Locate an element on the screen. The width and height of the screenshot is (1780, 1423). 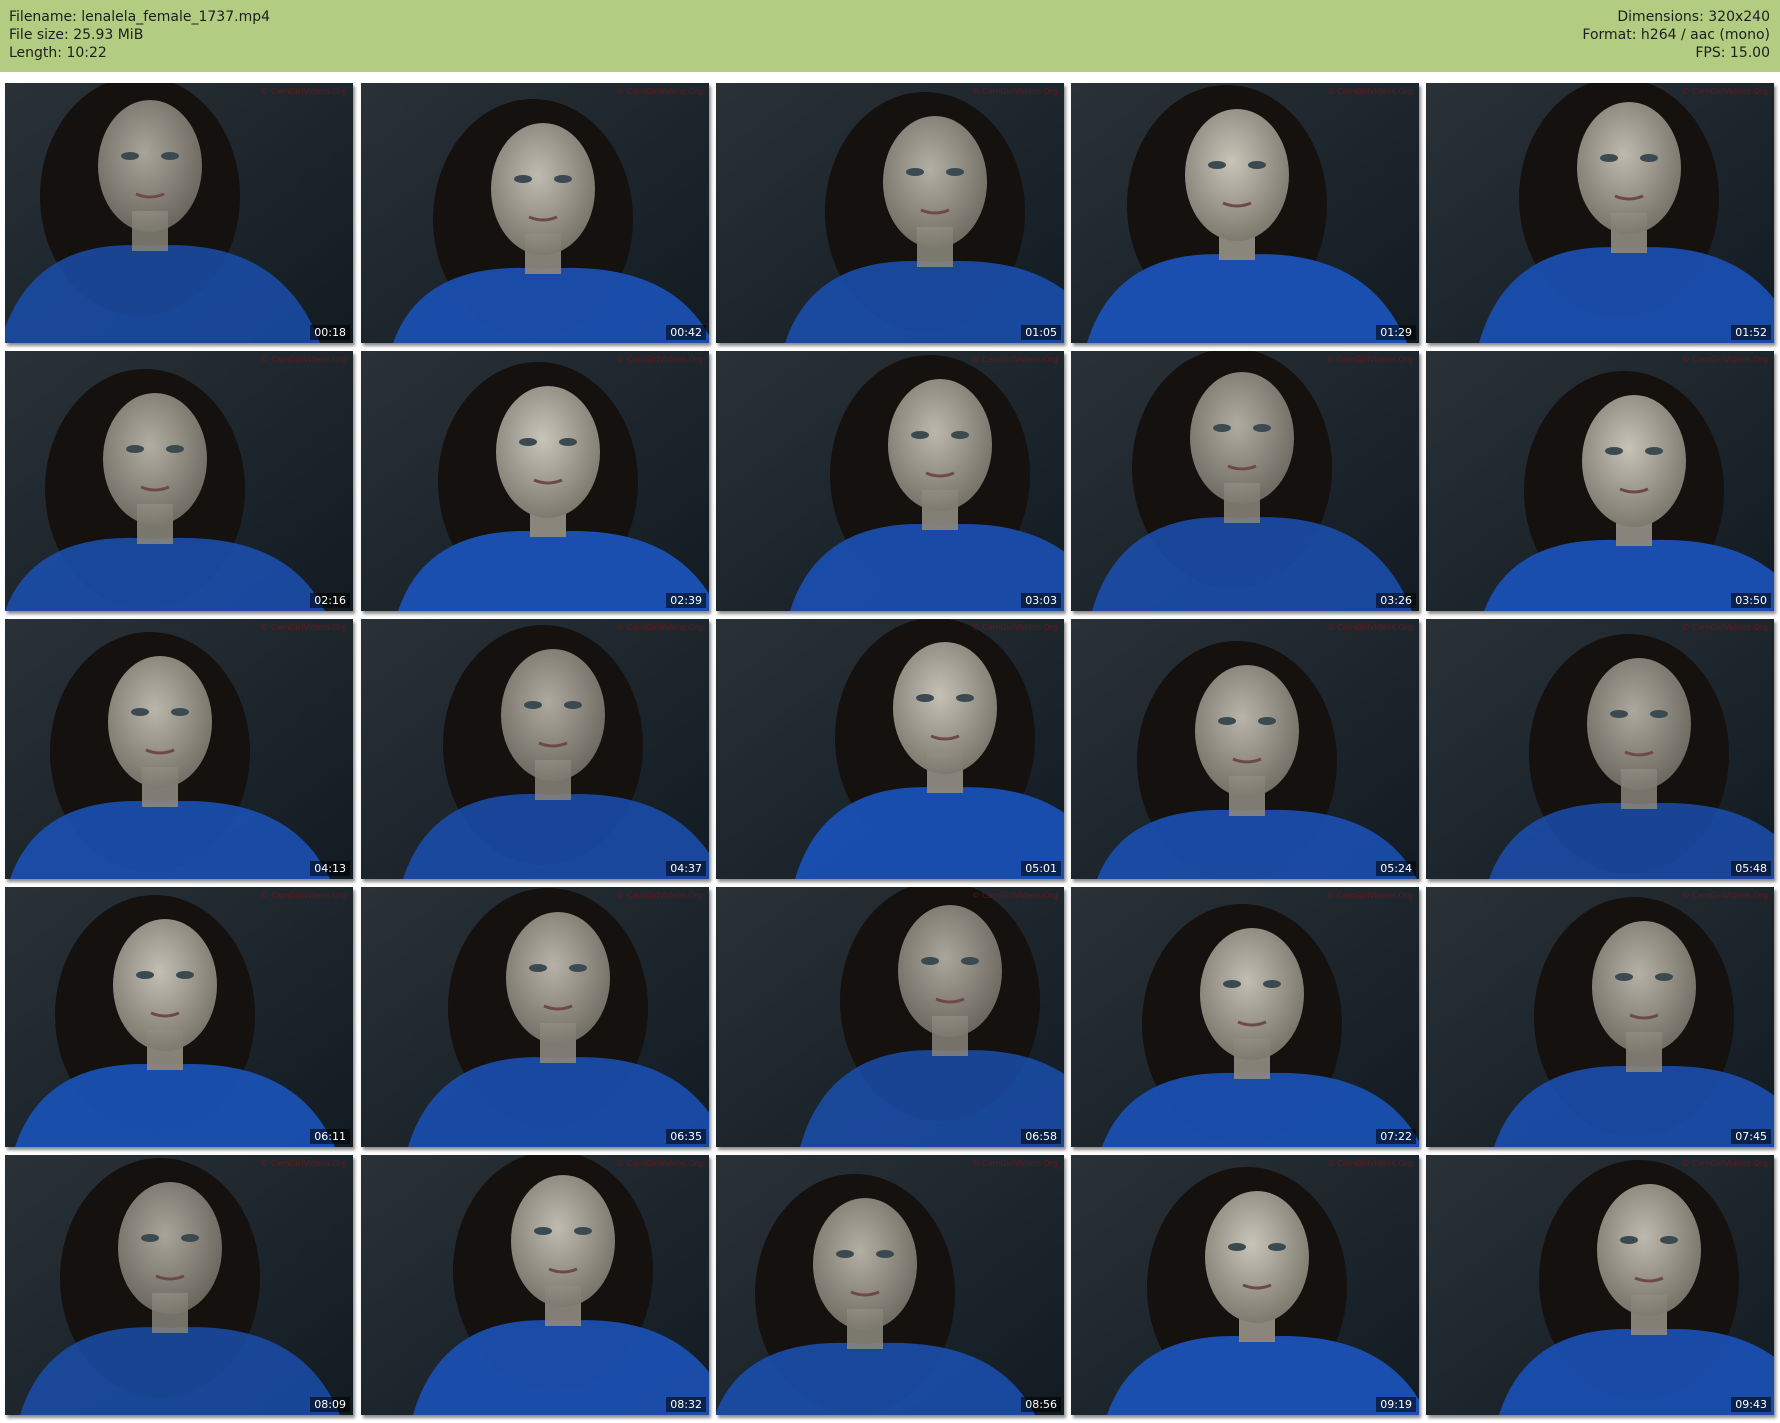
timestamp-label: 00:42 is located at coordinates (686, 332).